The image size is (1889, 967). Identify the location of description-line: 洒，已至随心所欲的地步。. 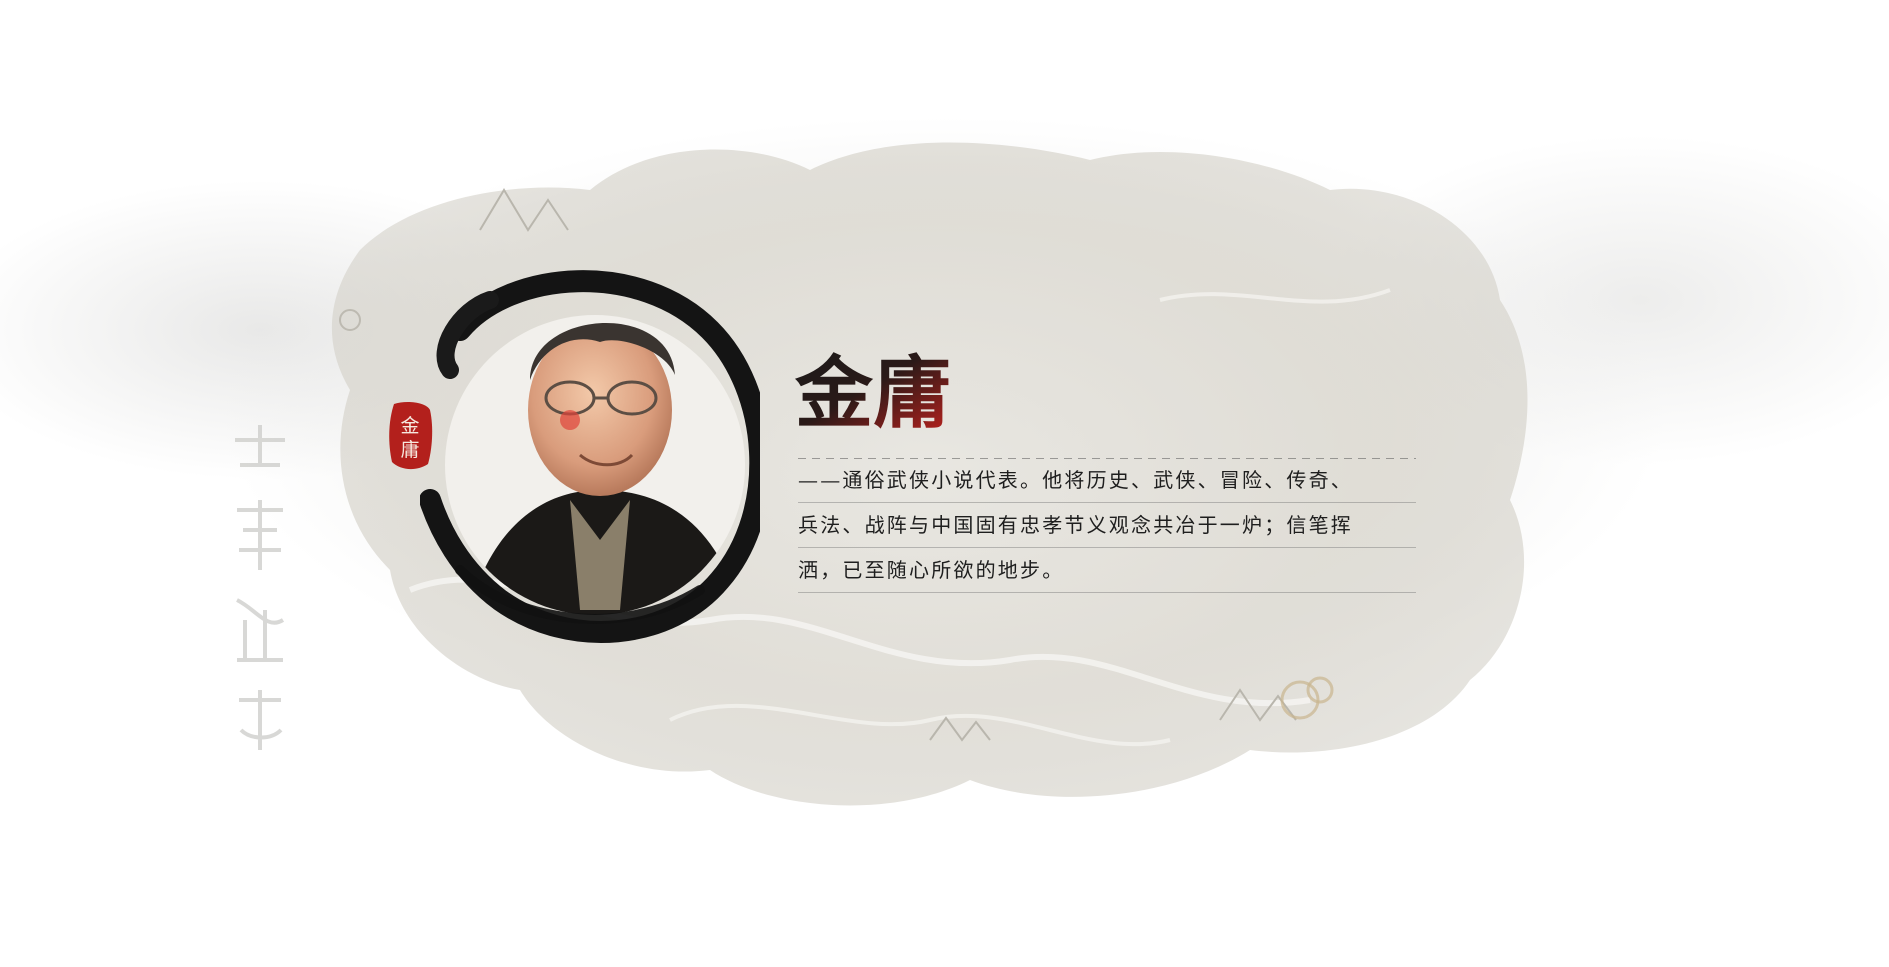
(1107, 570).